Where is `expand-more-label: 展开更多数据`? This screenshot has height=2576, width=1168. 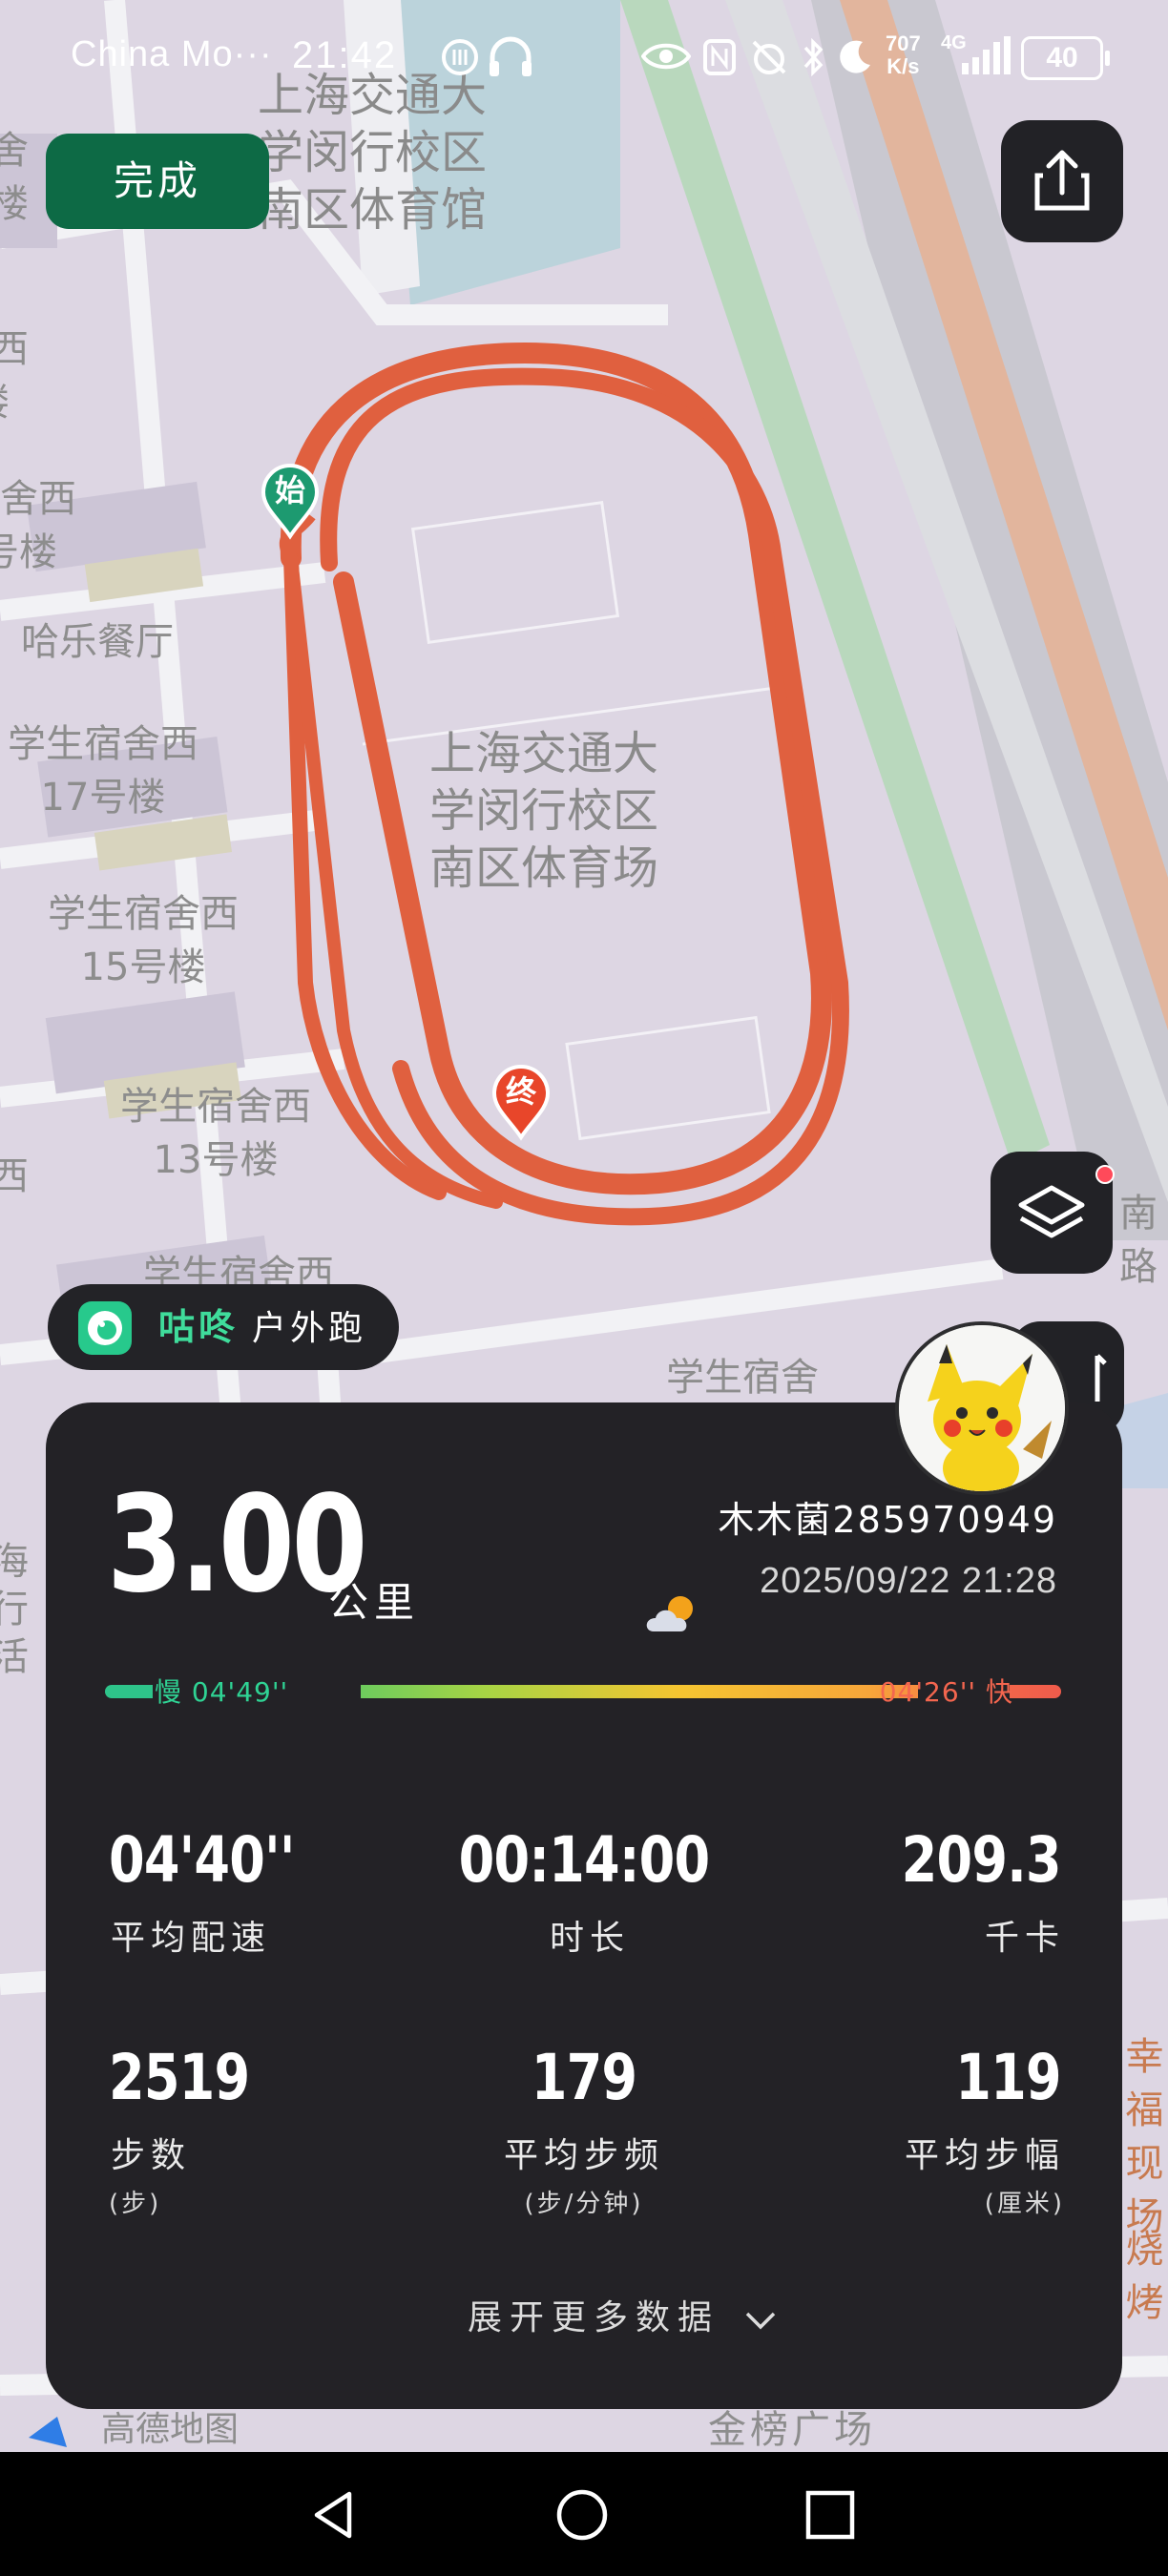 expand-more-label: 展开更多数据 is located at coordinates (594, 2317).